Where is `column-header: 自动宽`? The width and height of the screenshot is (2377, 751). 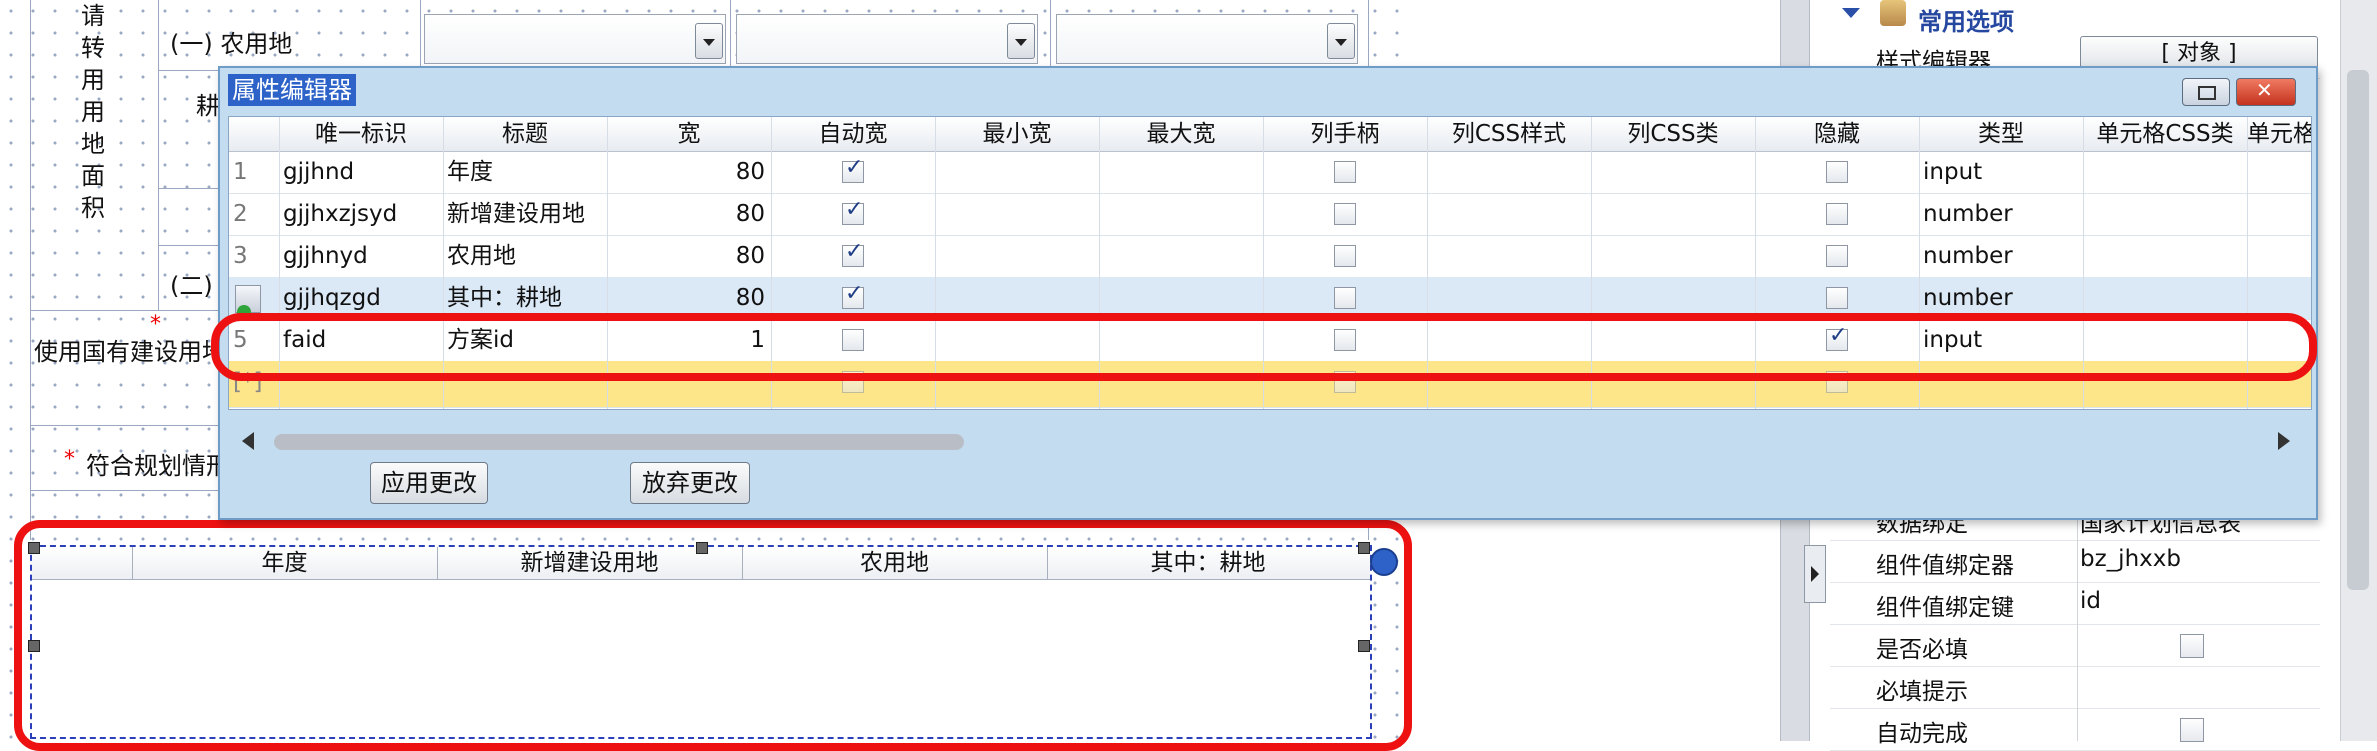 column-header: 自动宽 is located at coordinates (853, 134).